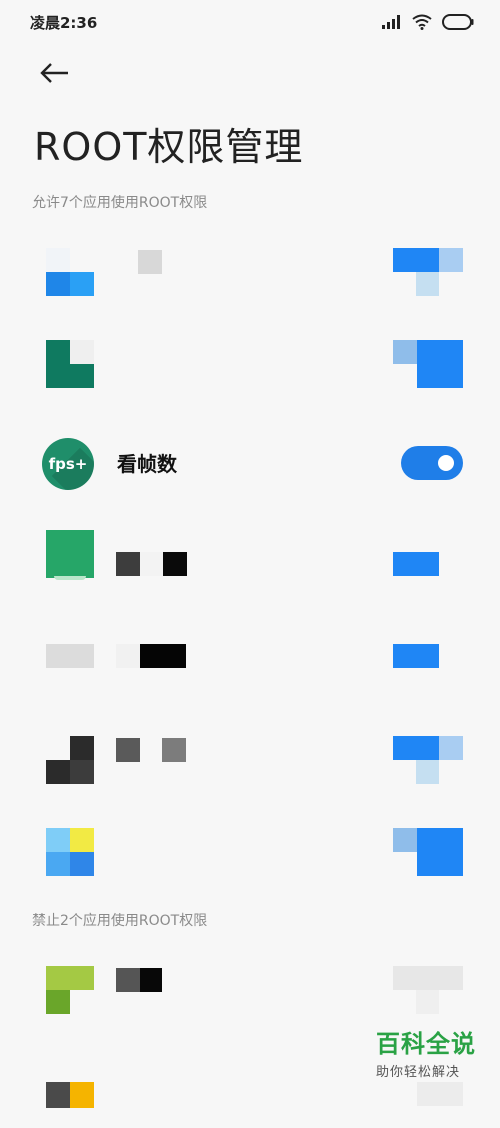 The image size is (500, 1128). What do you see at coordinates (446, 463) in the screenshot?
I see `toggle-knob` at bounding box center [446, 463].